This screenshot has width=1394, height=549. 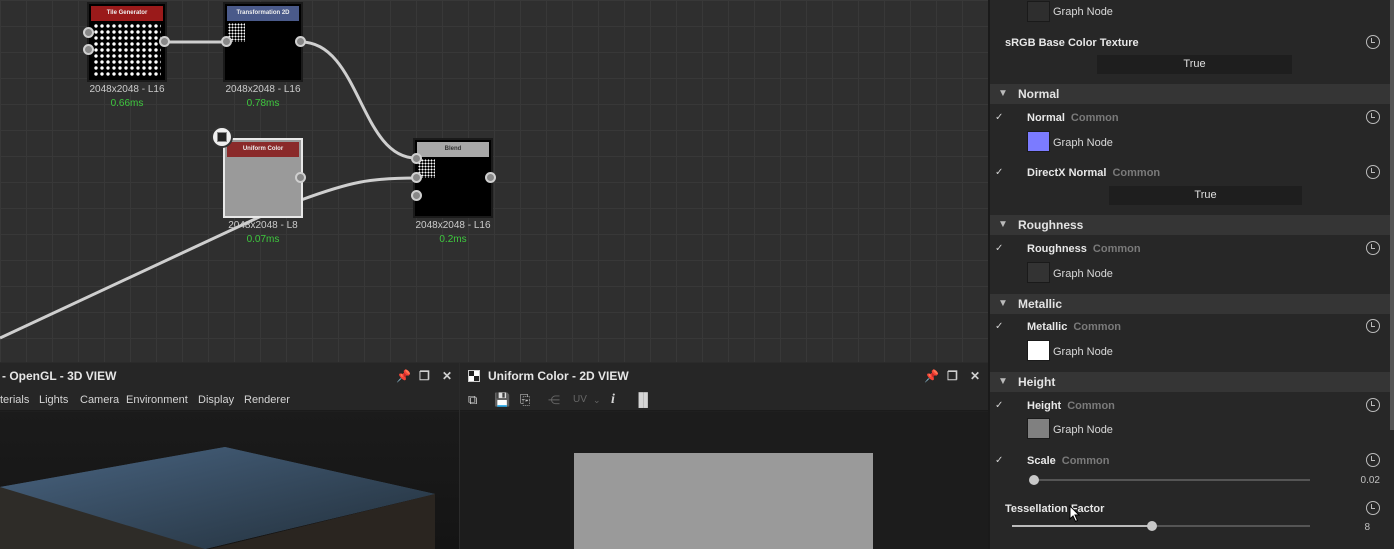 What do you see at coordinates (580, 400) in the screenshot?
I see `uv-dropdown: UV` at bounding box center [580, 400].